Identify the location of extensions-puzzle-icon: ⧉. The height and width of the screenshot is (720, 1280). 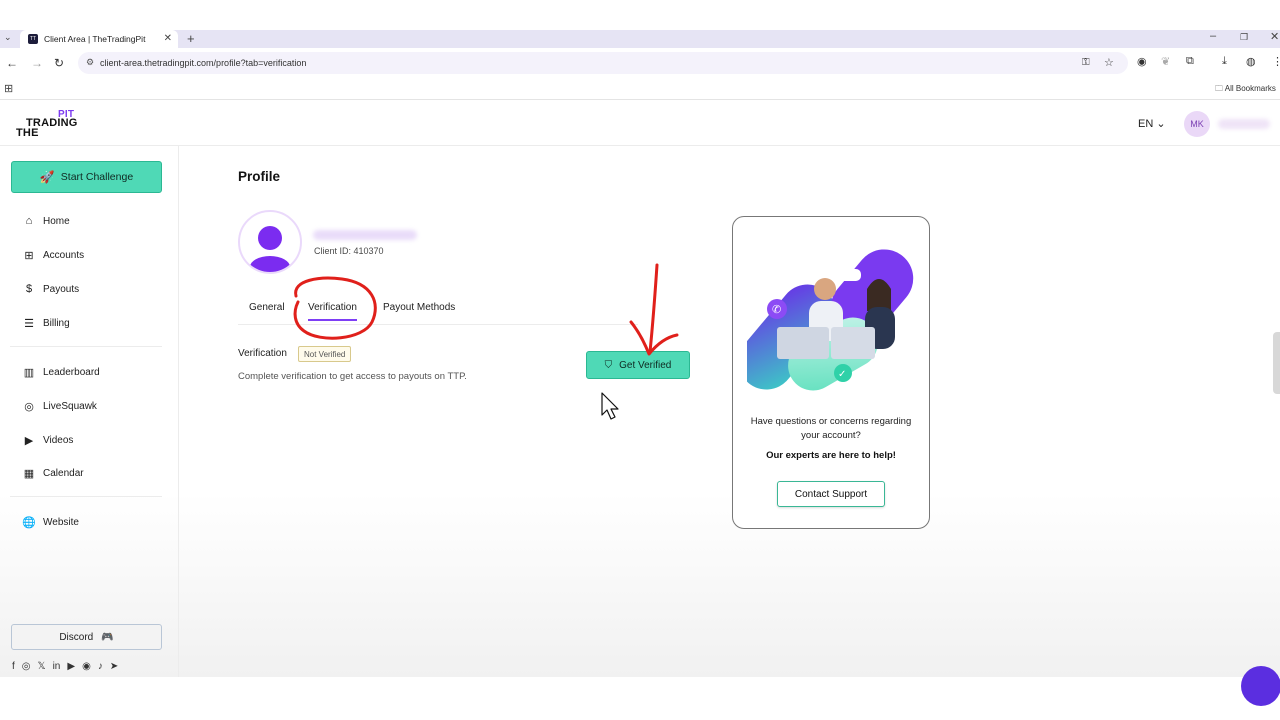
(1190, 61).